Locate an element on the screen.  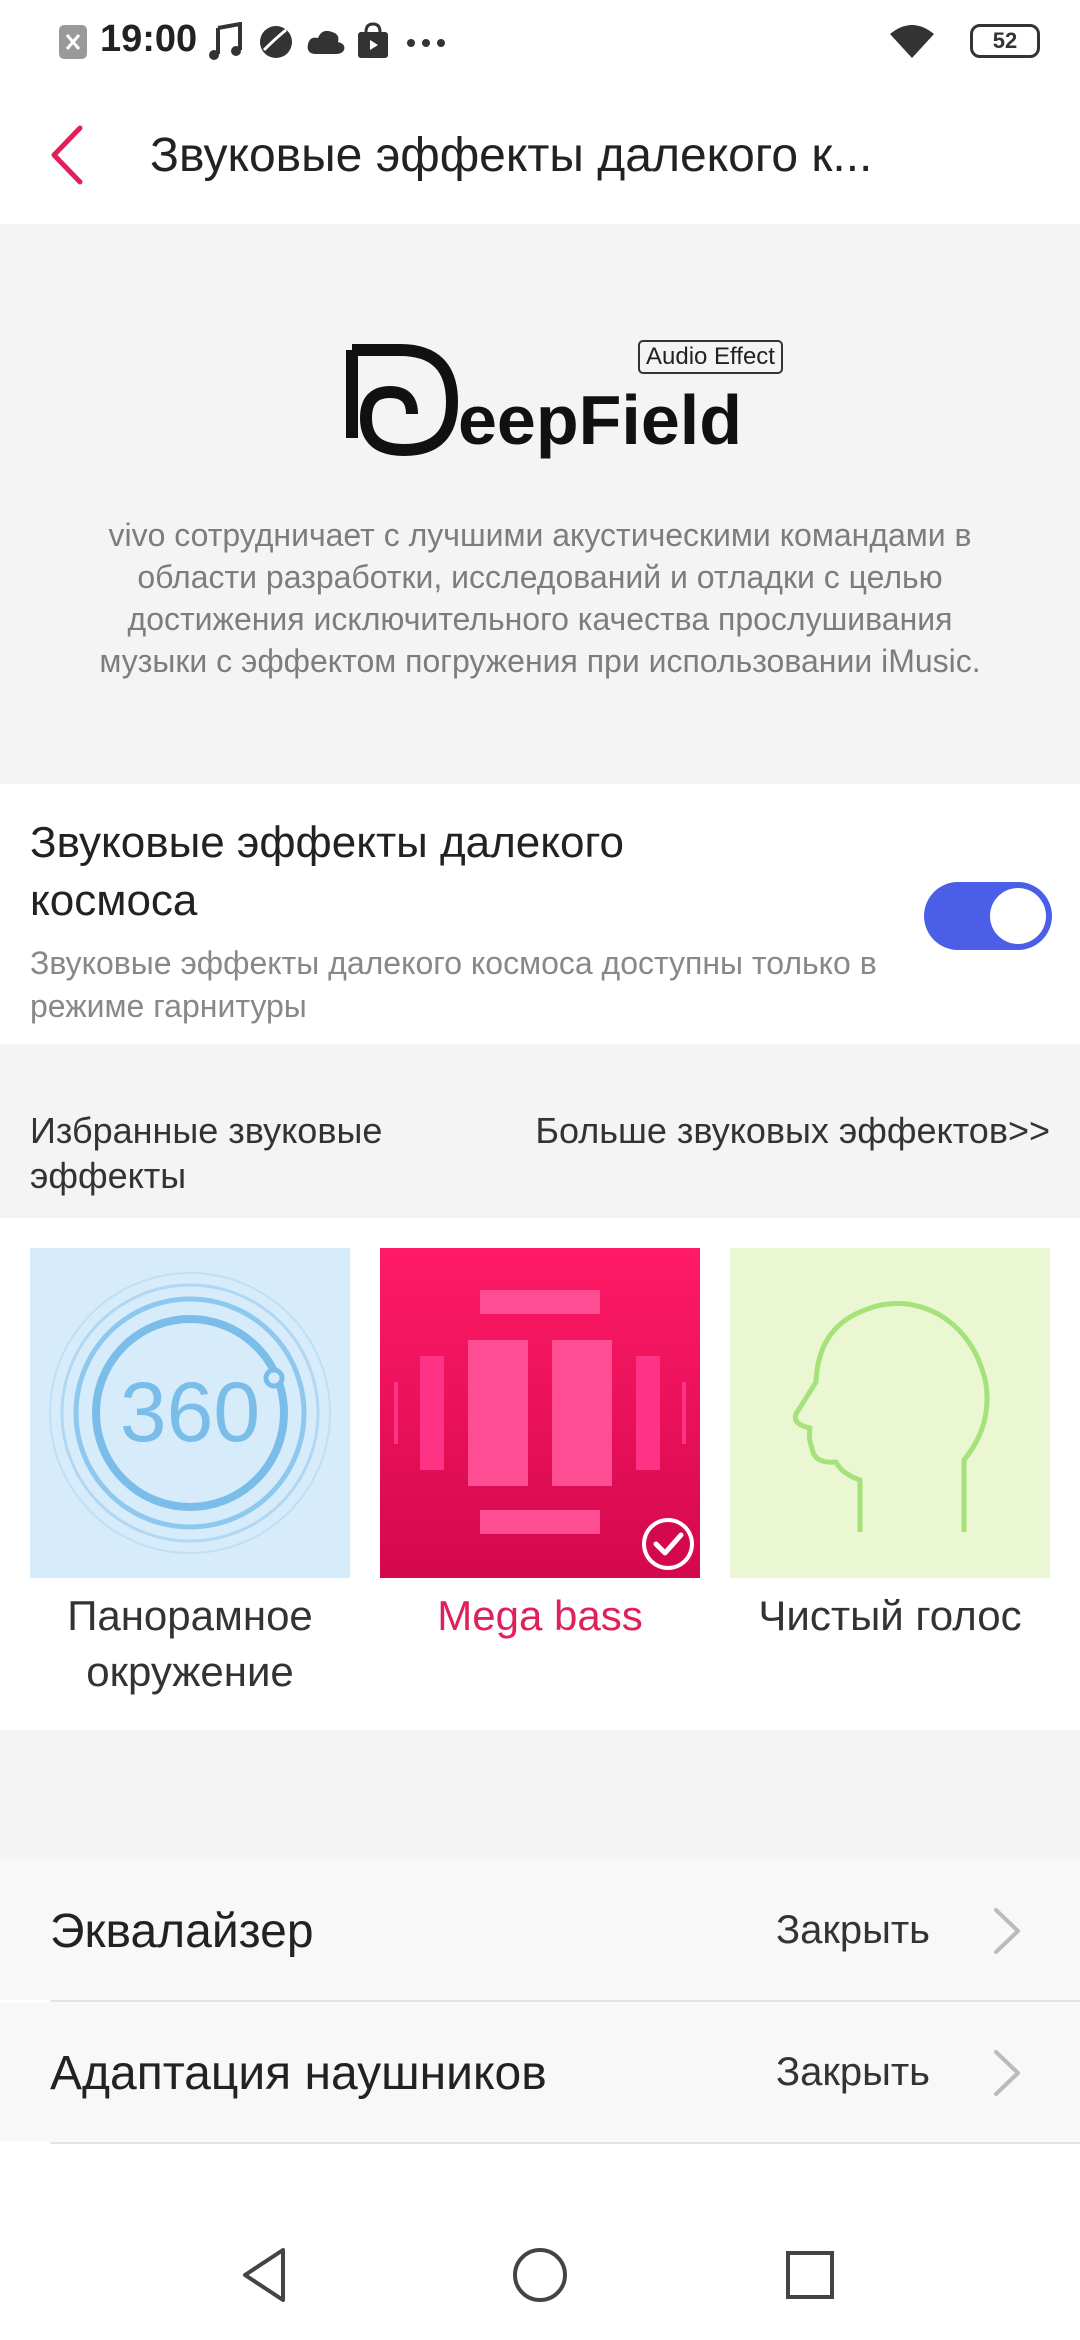
favorites-label: Избранные звуковые эффекты is located at coordinates (206, 1153).